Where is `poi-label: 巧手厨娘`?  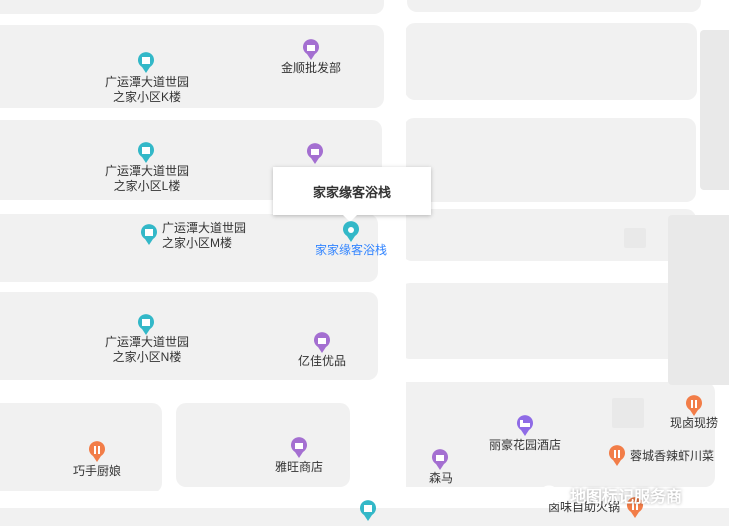
poi-label: 巧手厨娘 is located at coordinates (97, 471).